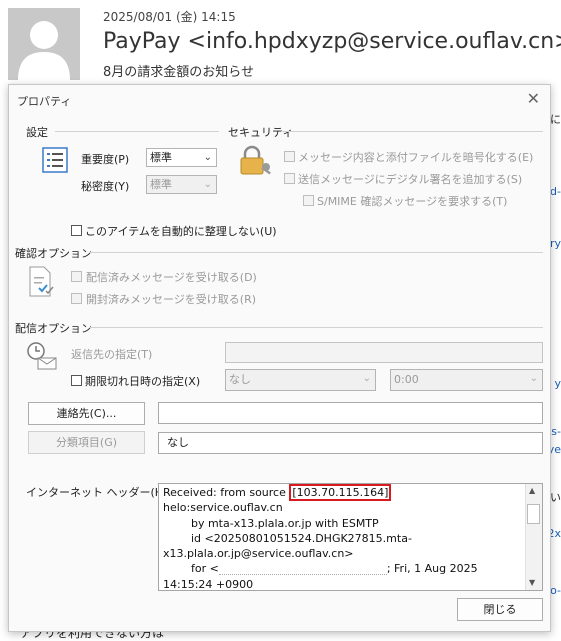 Image resolution: width=561 pixels, height=641 pixels. Describe the element at coordinates (533, 98) in the screenshot. I see `close-icon: ✕` at that location.